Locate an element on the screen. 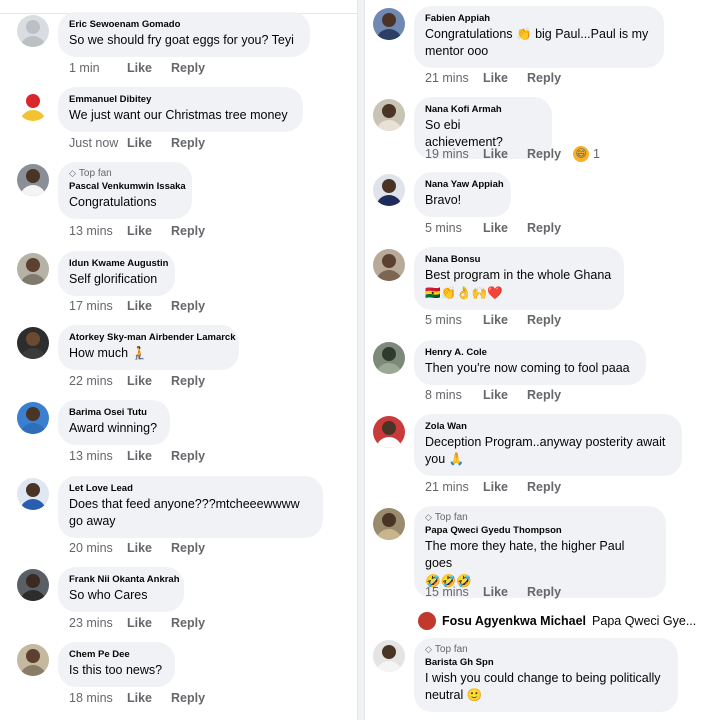  comment-text: We just want our Christmas tree money is located at coordinates (178, 115).